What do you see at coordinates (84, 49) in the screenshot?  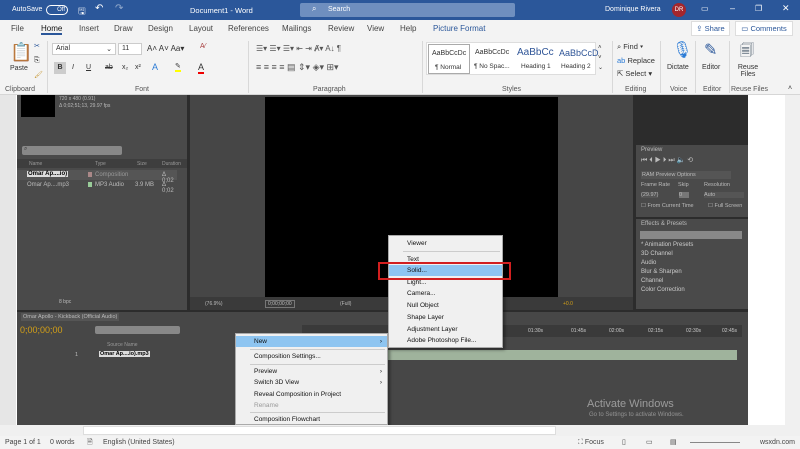 I see `font-name-select: Arial ⌄` at bounding box center [84, 49].